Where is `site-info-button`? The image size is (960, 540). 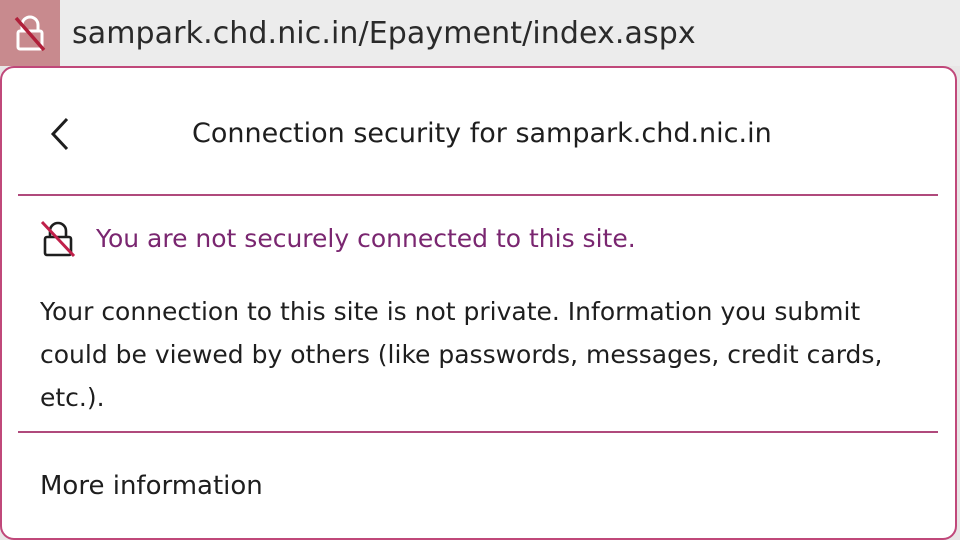
site-info-button is located at coordinates (30, 33).